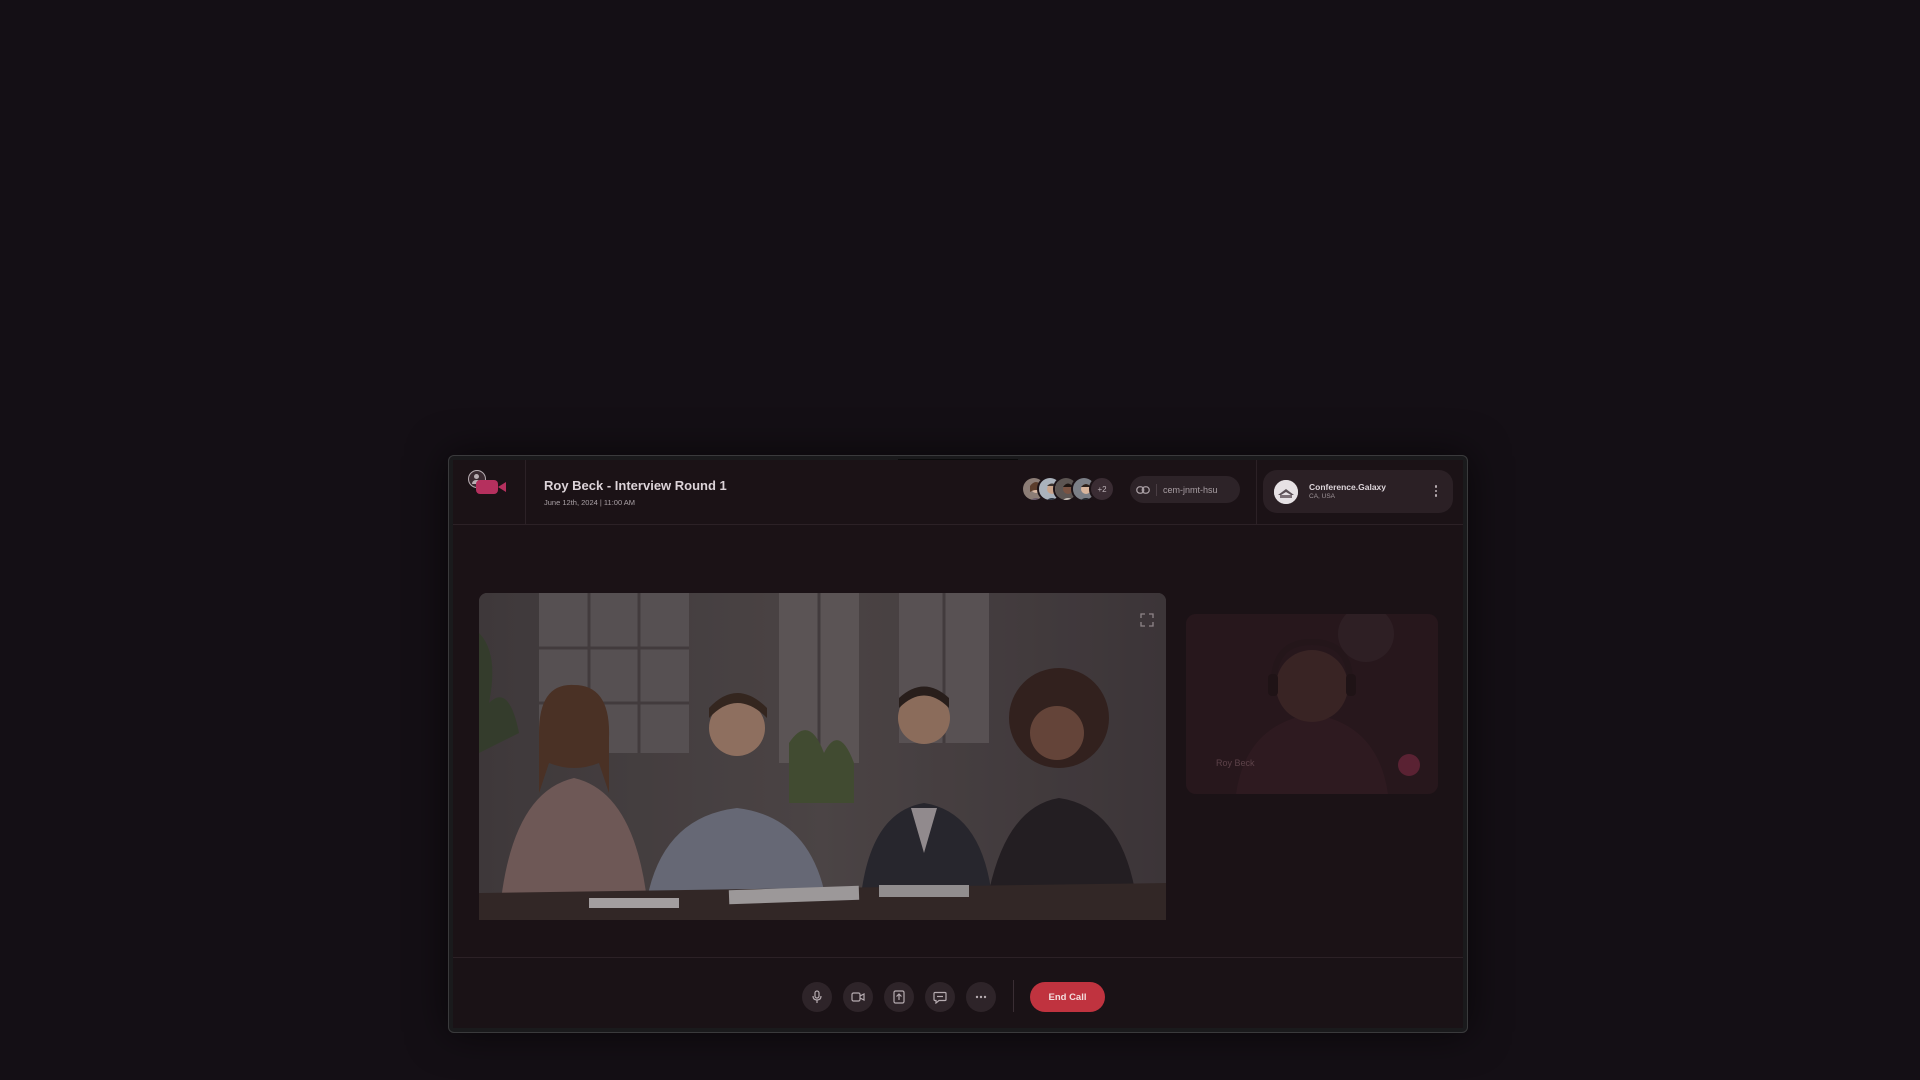 The width and height of the screenshot is (1920, 1080). Describe the element at coordinates (1067, 997) in the screenshot. I see `end-call-button: End Call` at that location.